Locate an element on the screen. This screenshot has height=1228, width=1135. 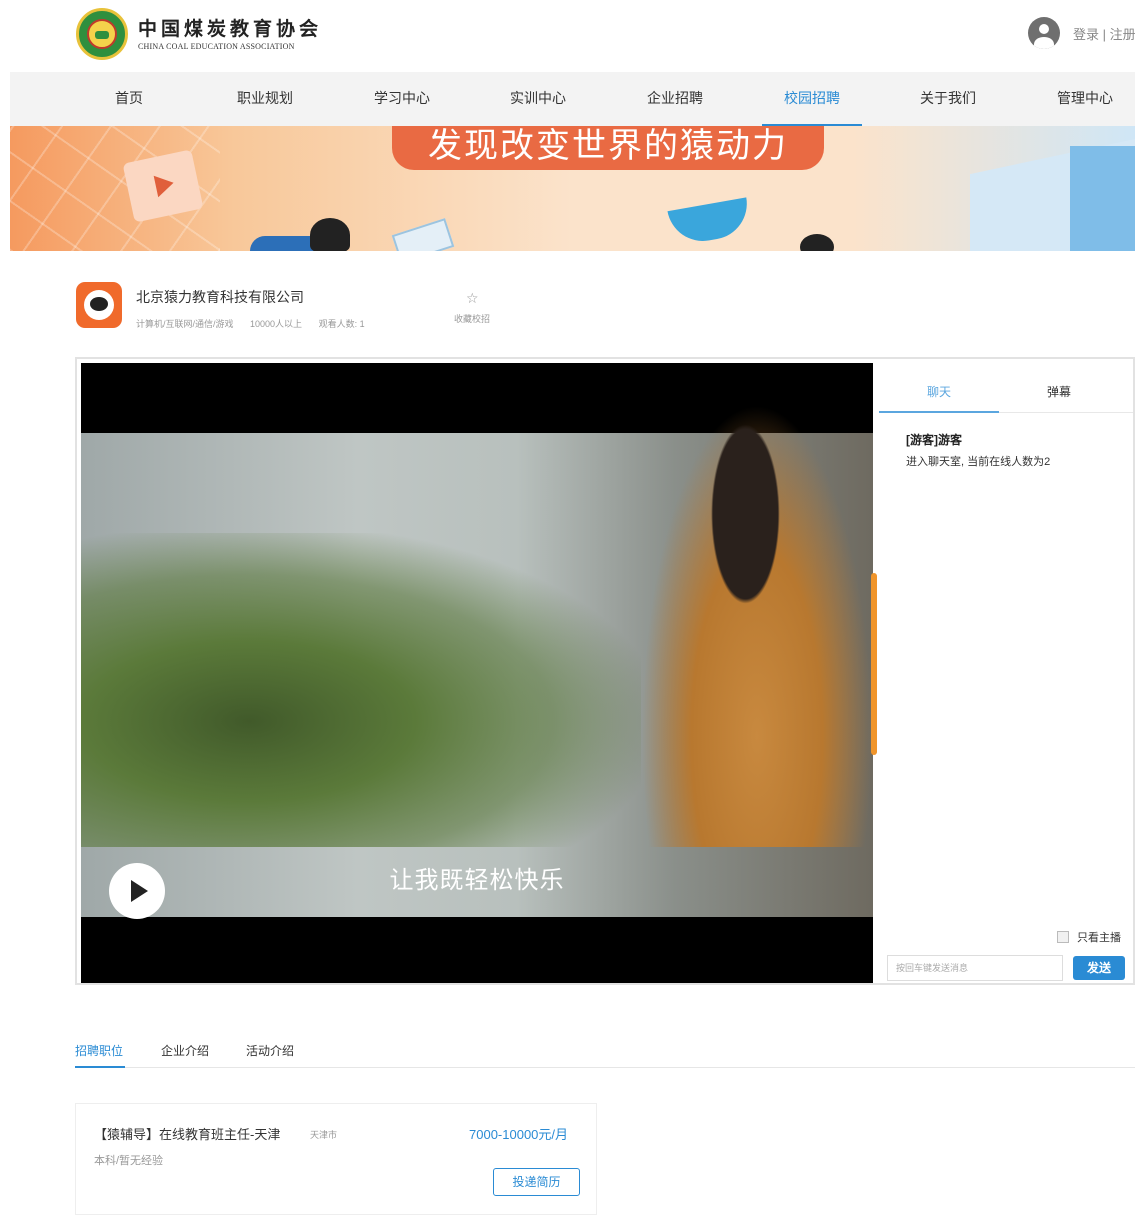
tab-chat: 聊天 is located at coordinates (939, 388).